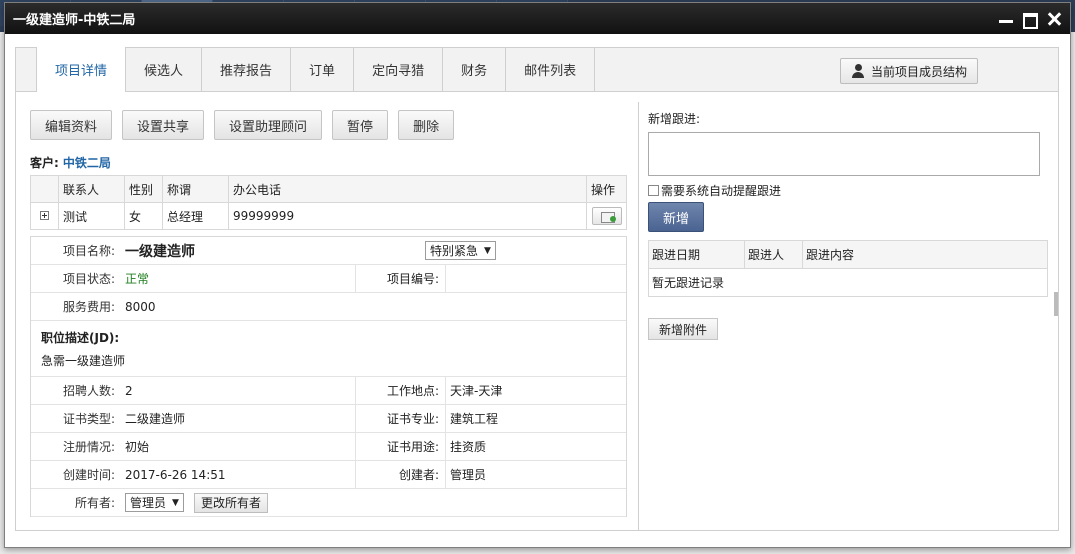 This screenshot has width=1075, height=554. Describe the element at coordinates (88, 475) in the screenshot. I see `created-label: 创建时间:` at that location.